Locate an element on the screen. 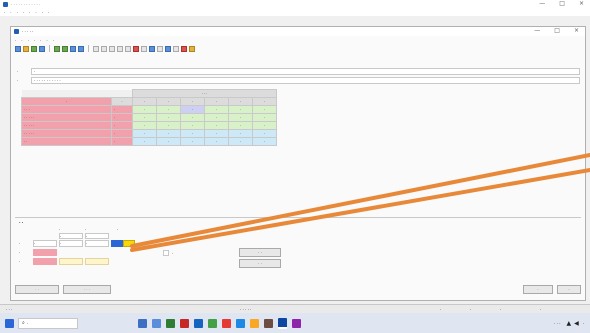  start-icon is located at coordinates (9, 323).